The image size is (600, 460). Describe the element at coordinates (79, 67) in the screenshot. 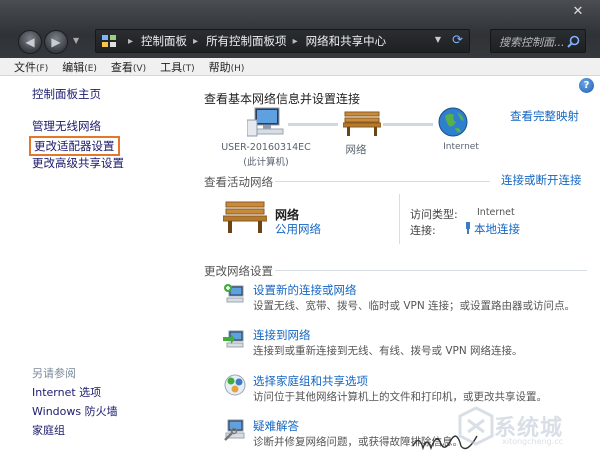

I see `menu-edit: 编辑(E)` at that location.